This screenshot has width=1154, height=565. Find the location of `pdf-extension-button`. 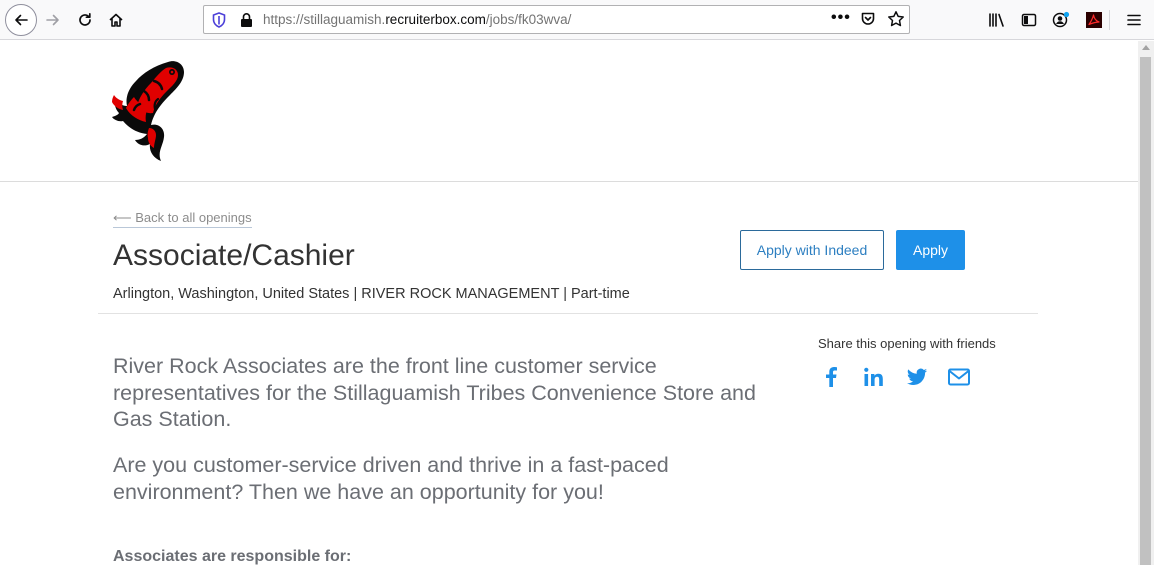

pdf-extension-button is located at coordinates (1094, 20).